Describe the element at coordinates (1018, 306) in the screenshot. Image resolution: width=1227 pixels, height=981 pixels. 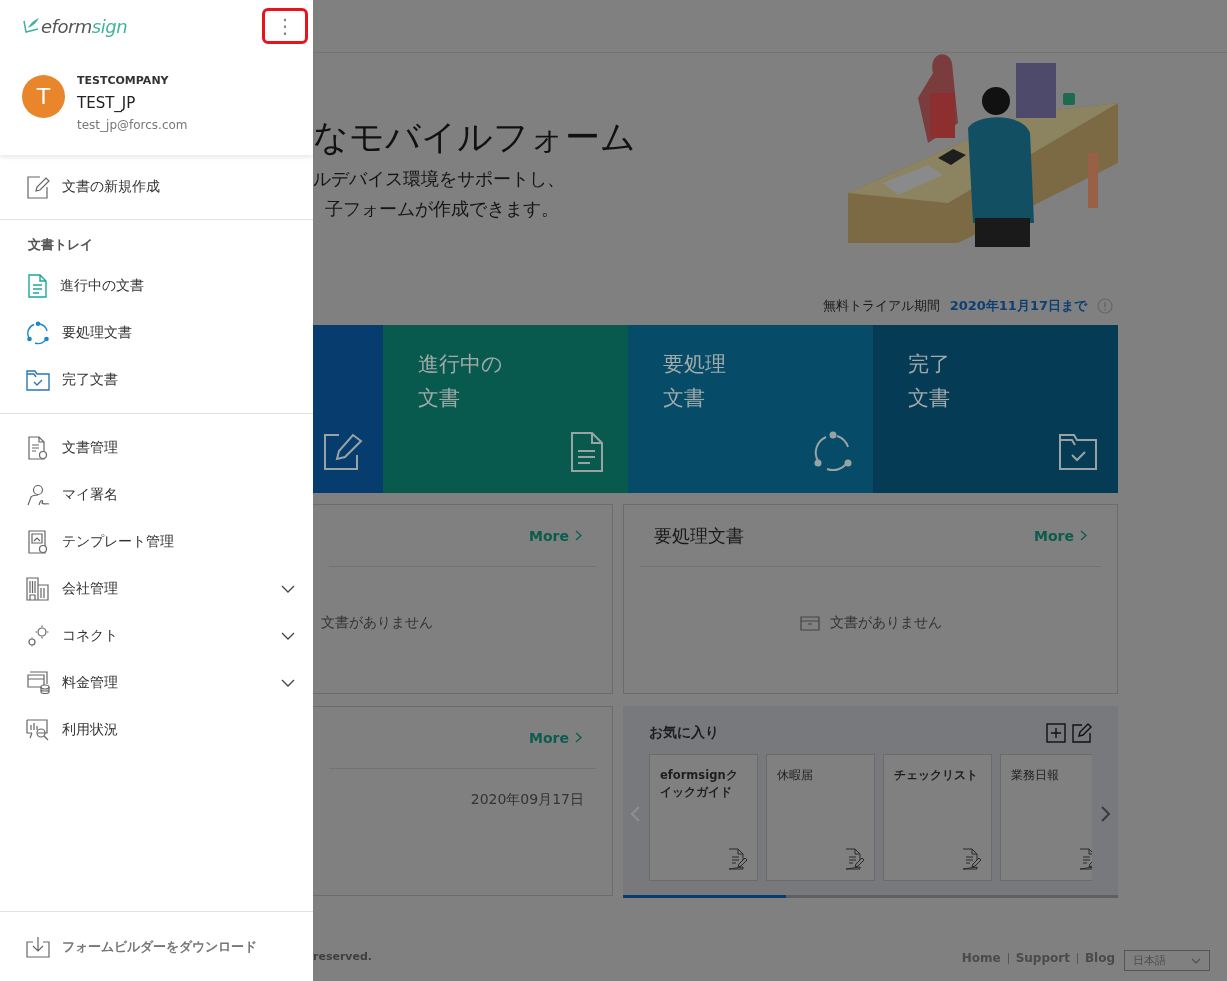
I see `trial-end-date: 2020年11月17日まで` at that location.